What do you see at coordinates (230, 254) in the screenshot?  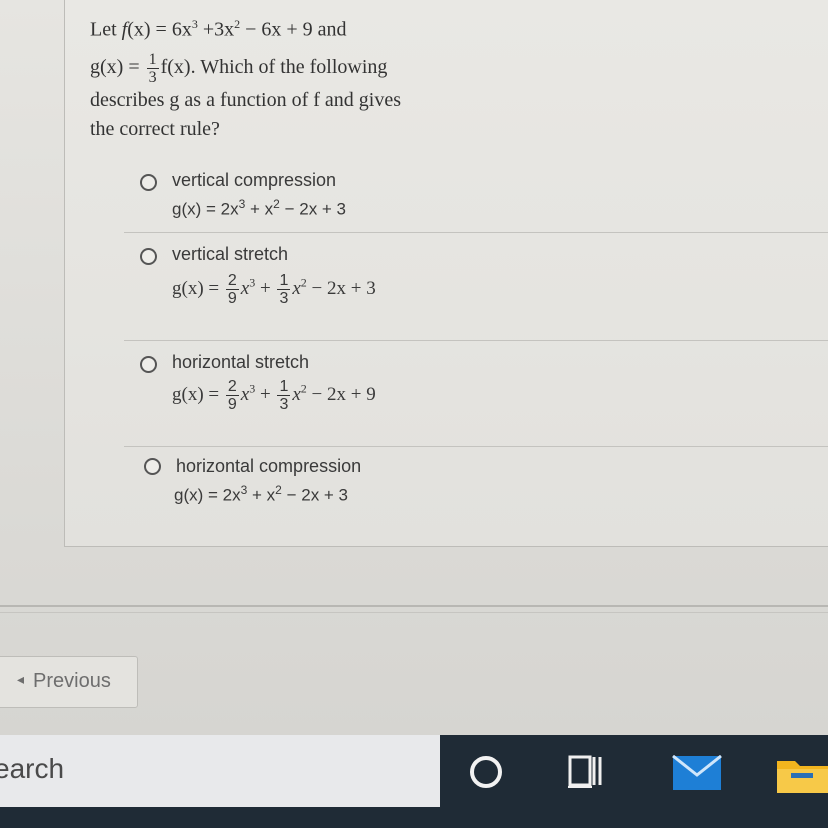 I see `option-label: vertical stretch` at bounding box center [230, 254].